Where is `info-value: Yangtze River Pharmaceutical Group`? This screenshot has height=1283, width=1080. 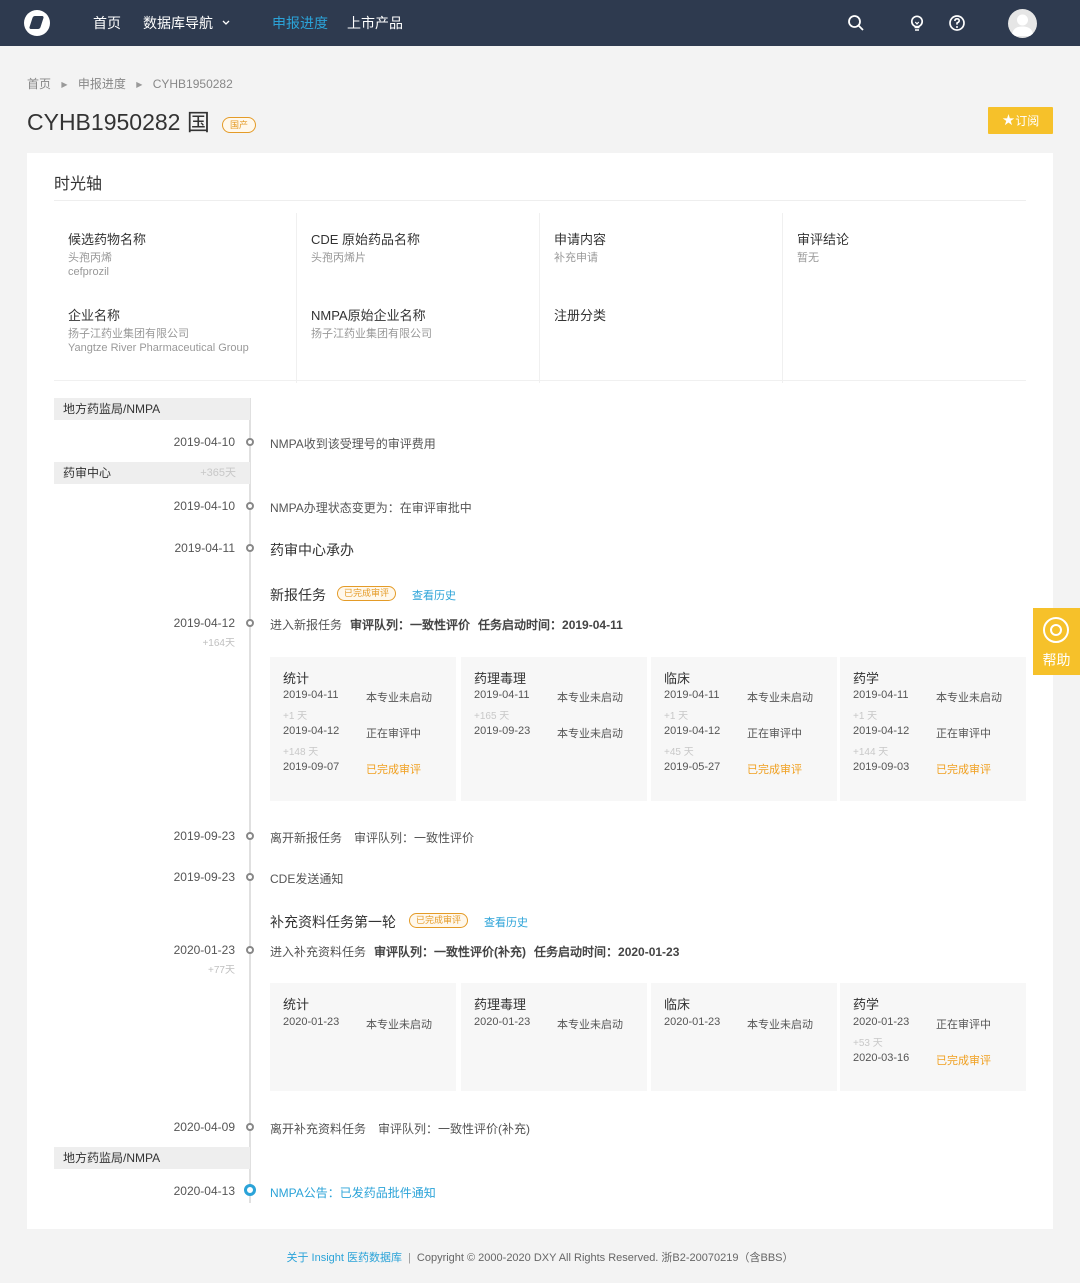 info-value: Yangtze River Pharmaceutical Group is located at coordinates (158, 348).